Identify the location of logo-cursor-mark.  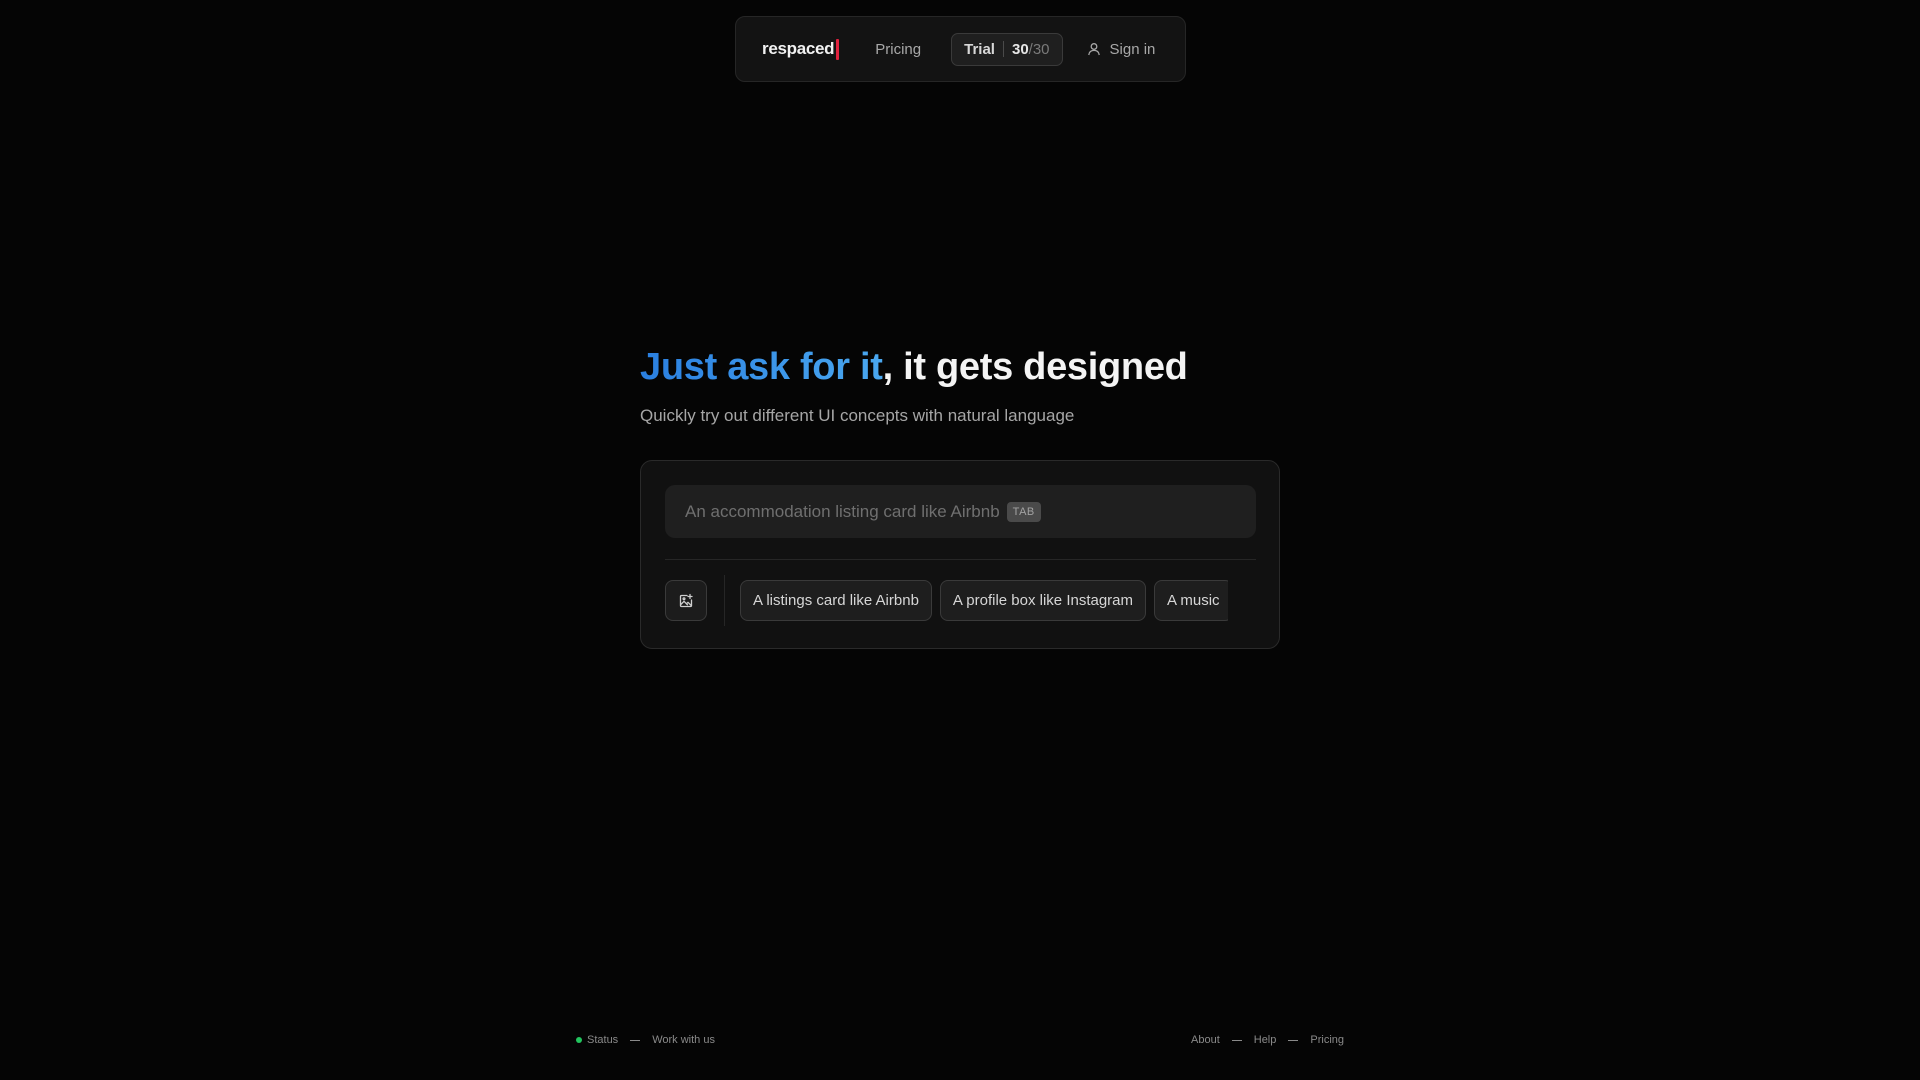
(838, 49).